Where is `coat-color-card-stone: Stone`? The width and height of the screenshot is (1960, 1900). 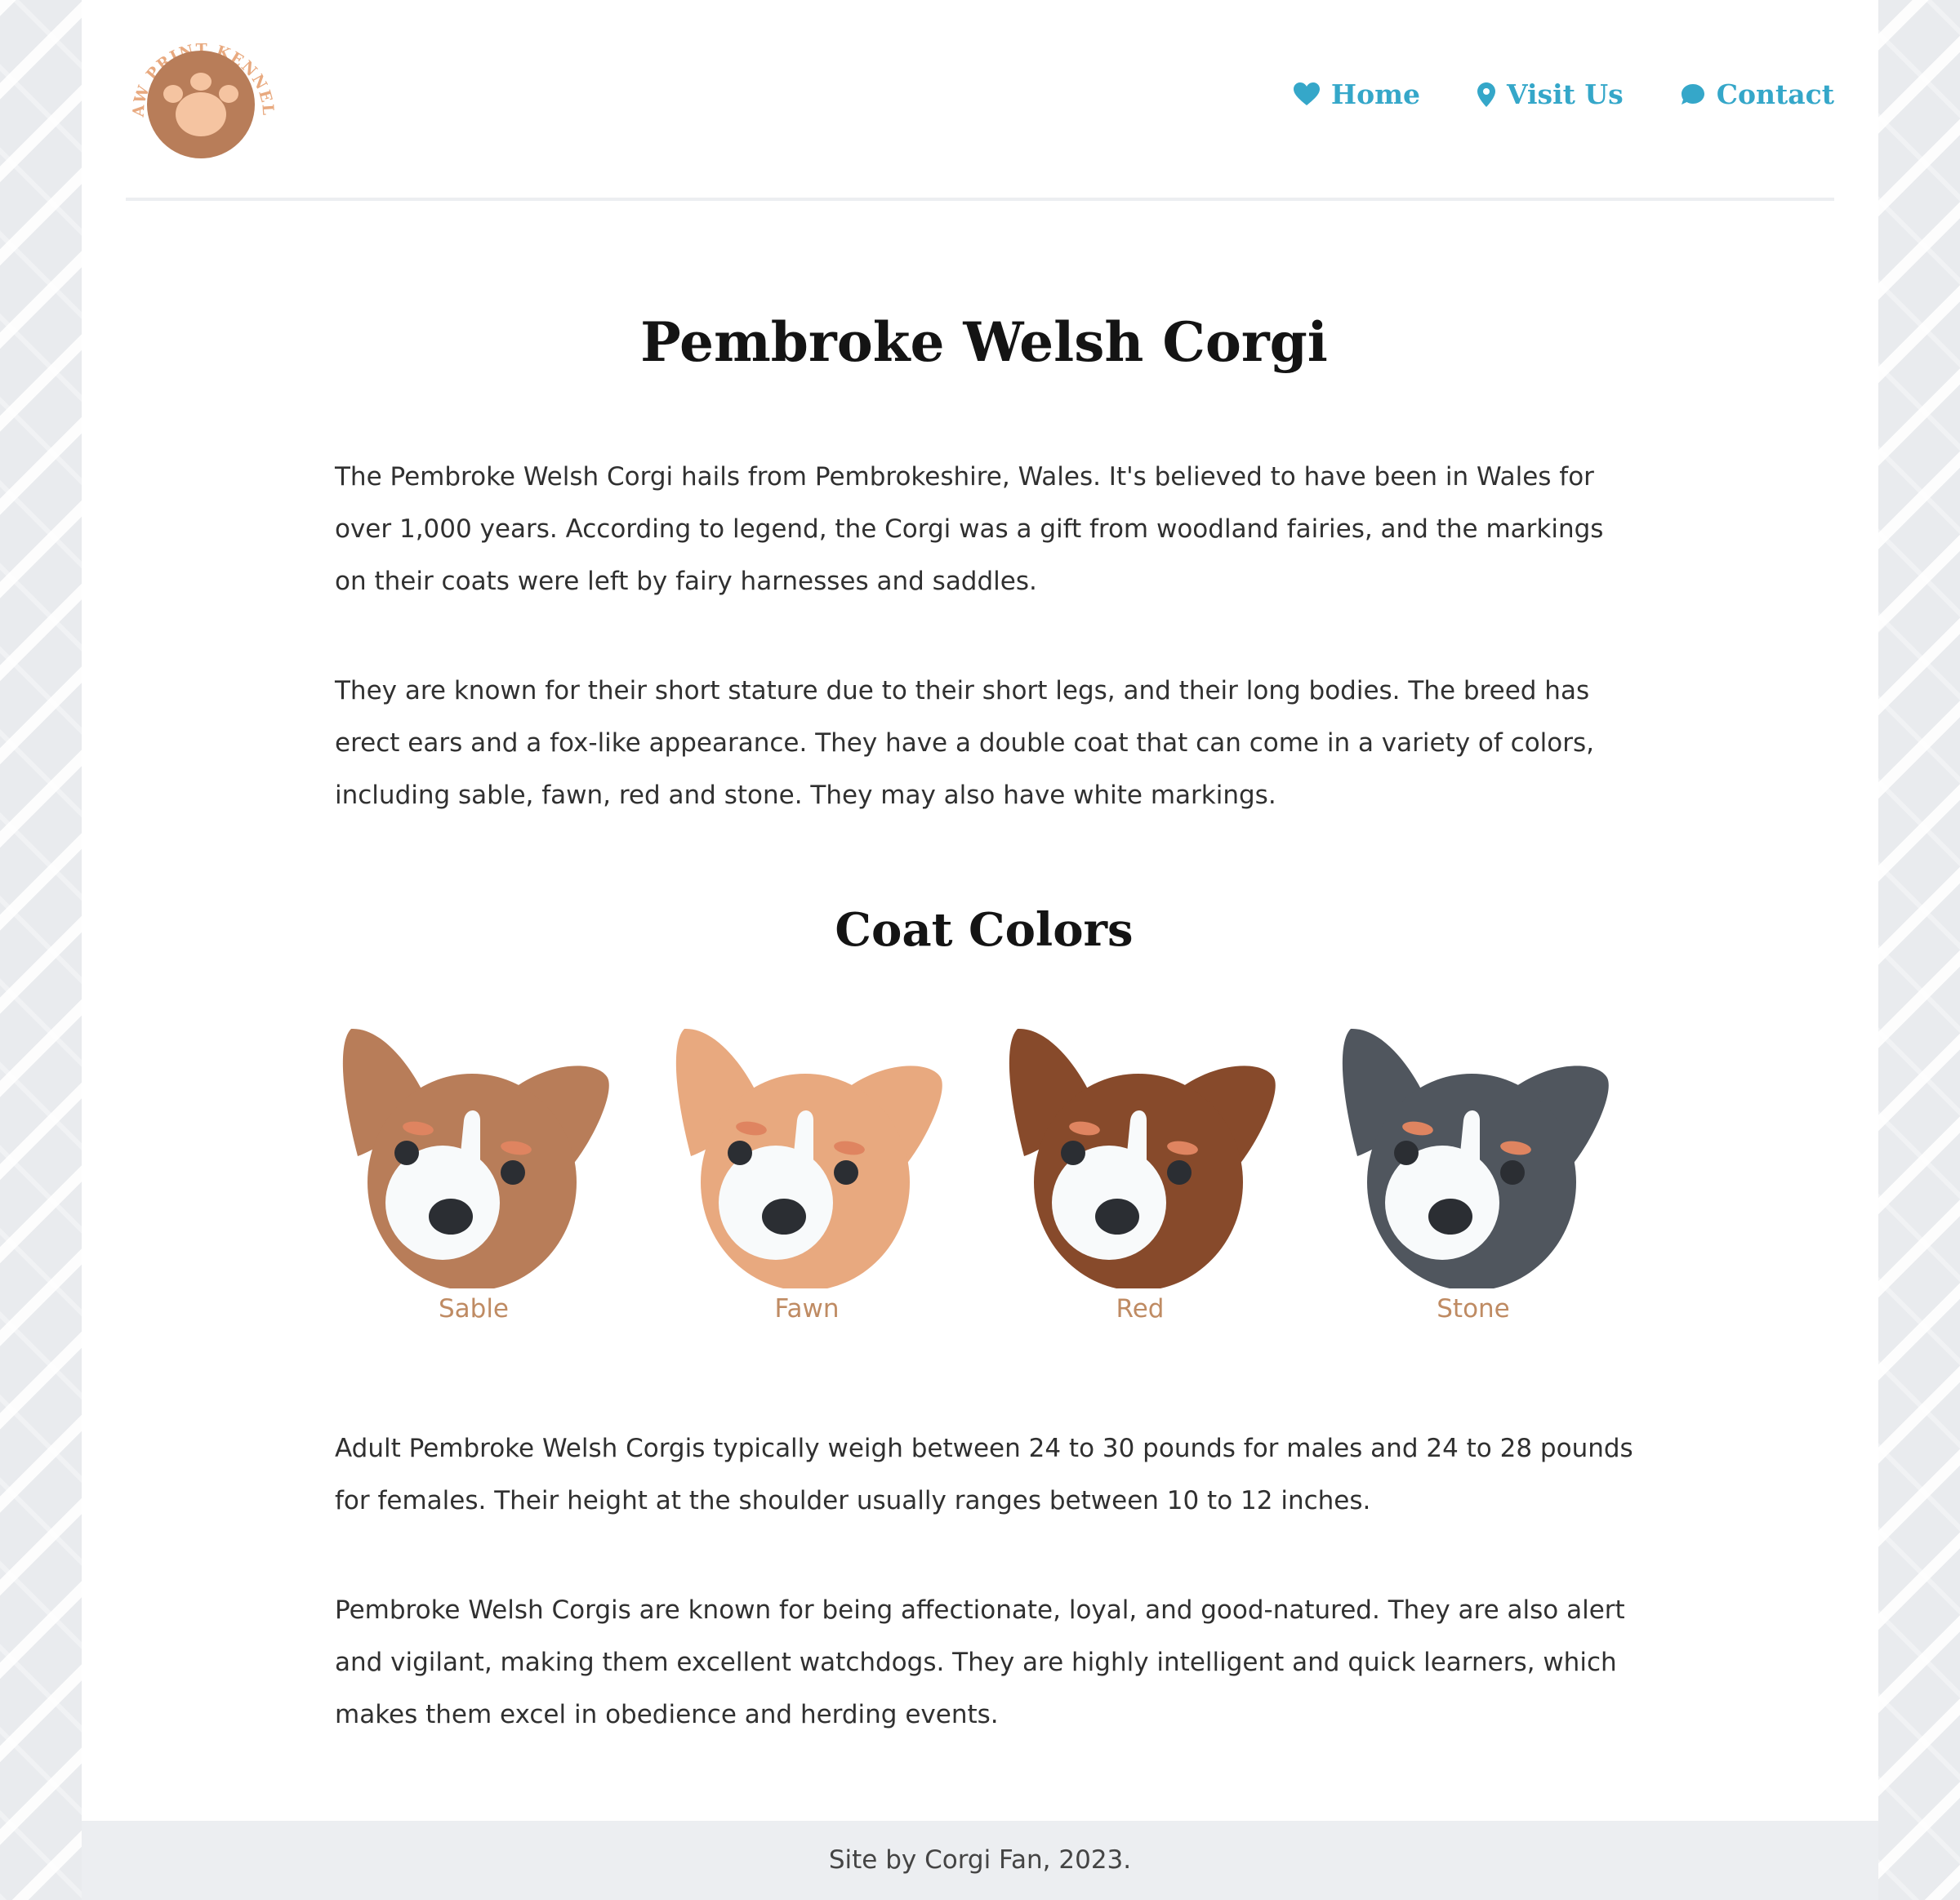 coat-color-card-stone: Stone is located at coordinates (1473, 1171).